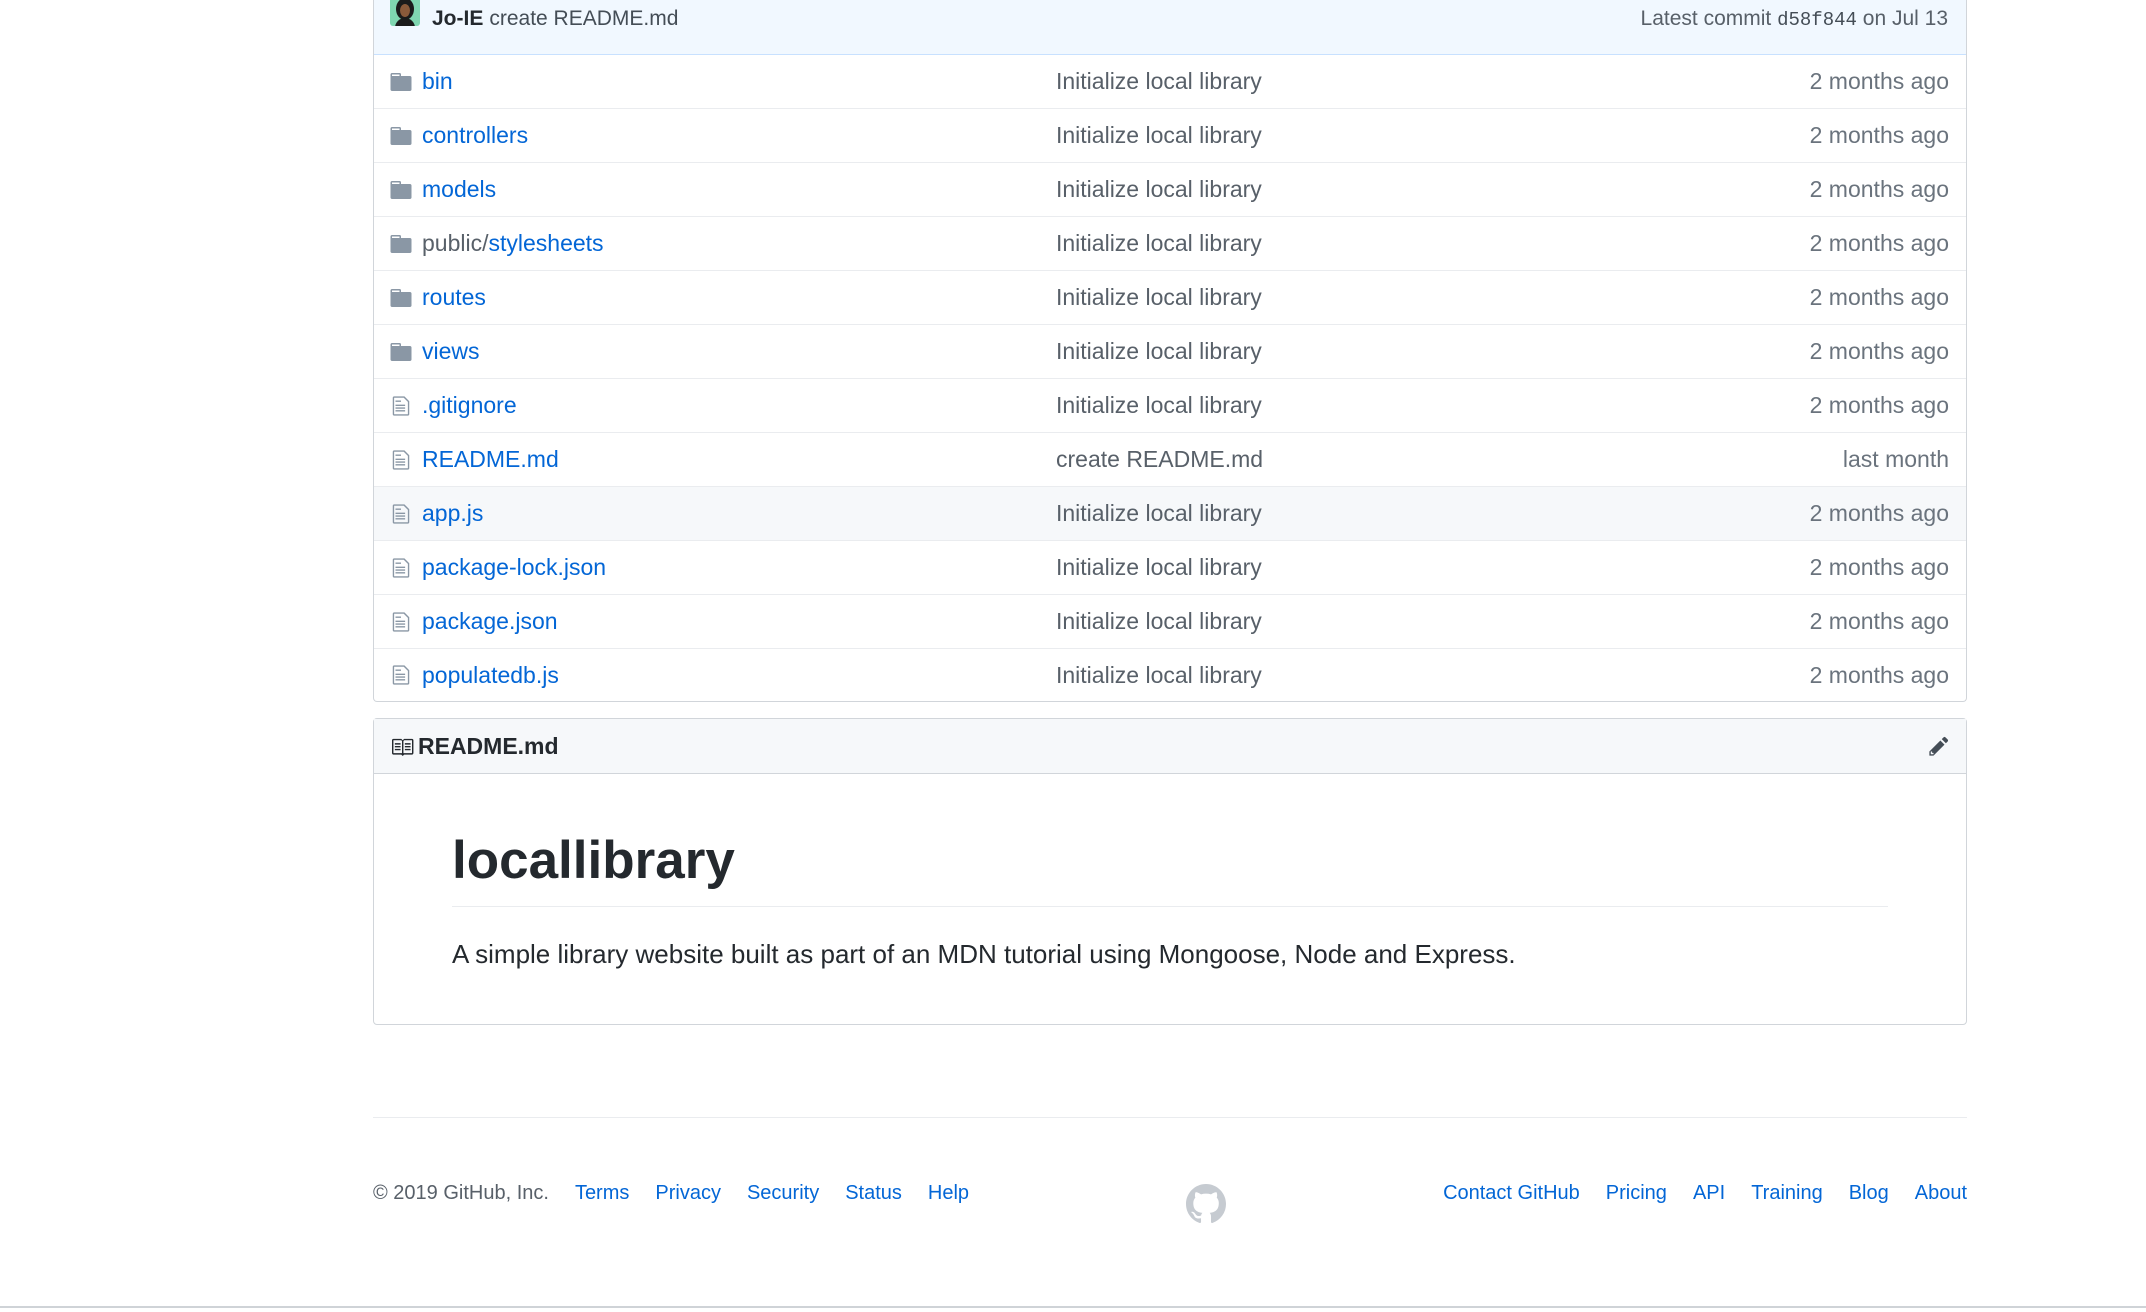 This screenshot has height=1312, width=2146. What do you see at coordinates (461, 1193) in the screenshot?
I see `footer-copyright: © 2019 GitHub, Inc.` at bounding box center [461, 1193].